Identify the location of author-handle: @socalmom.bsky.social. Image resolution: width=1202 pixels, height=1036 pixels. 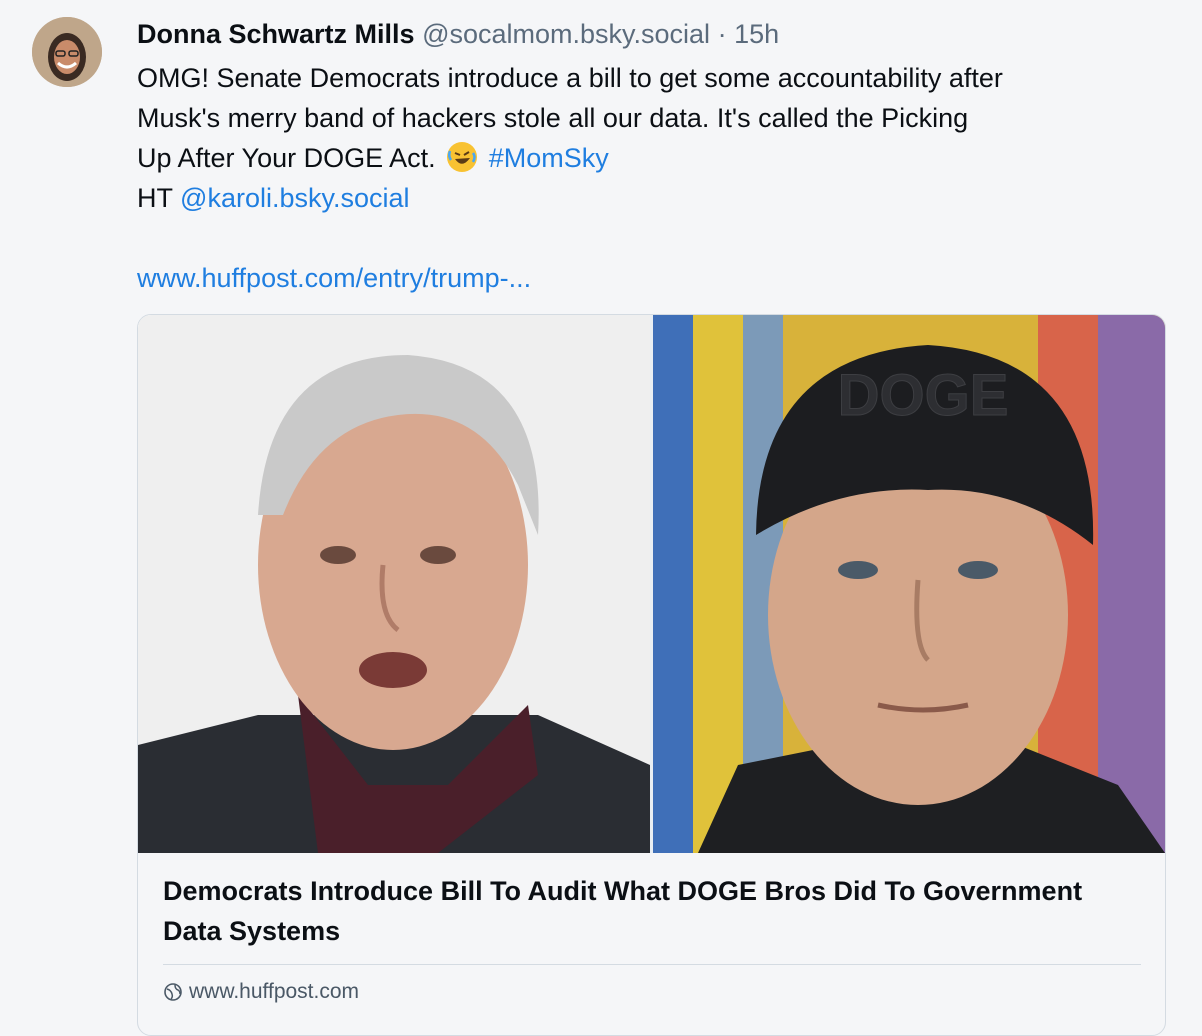
(566, 34).